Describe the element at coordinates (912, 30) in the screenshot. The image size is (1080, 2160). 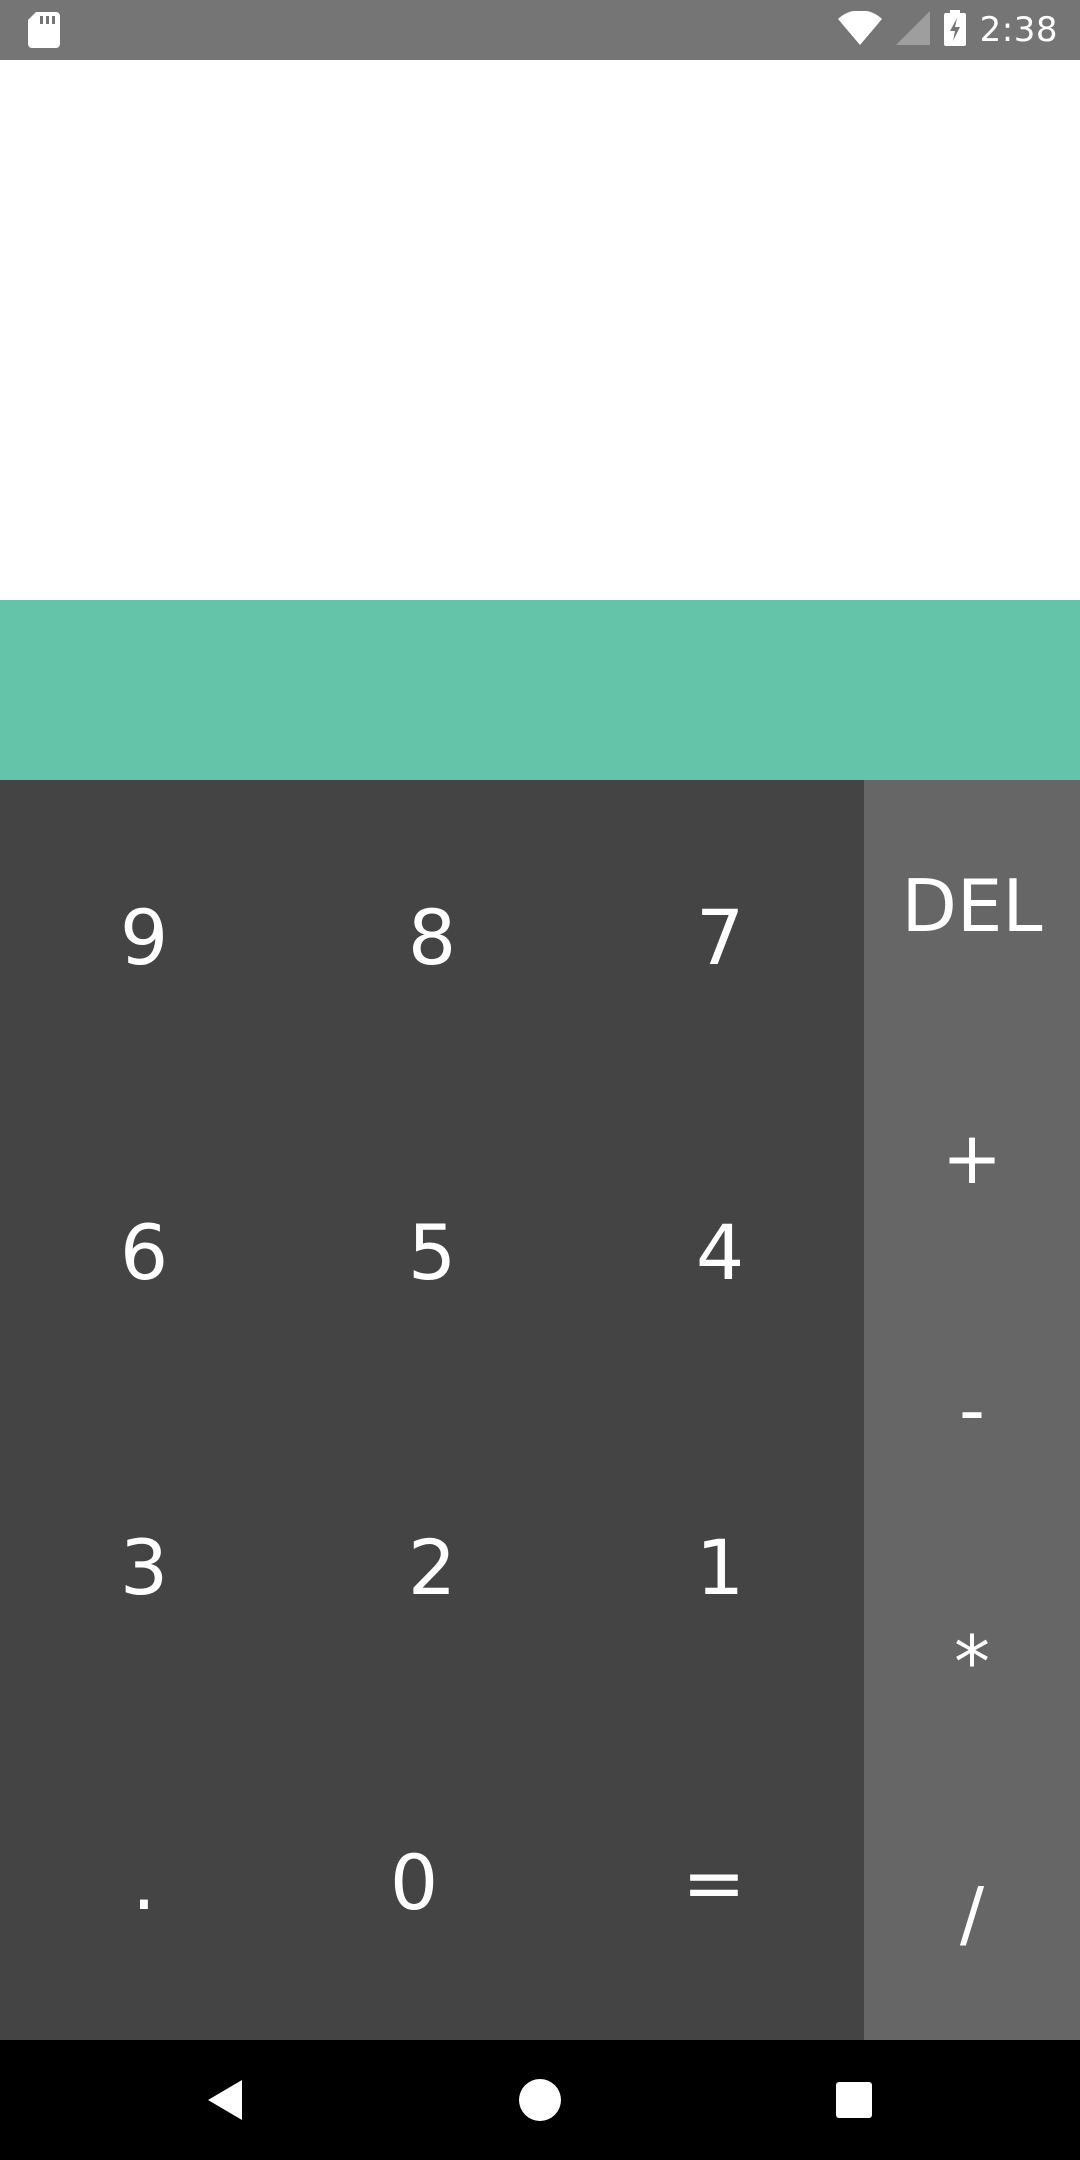
I see `cell-signal-icon` at that location.